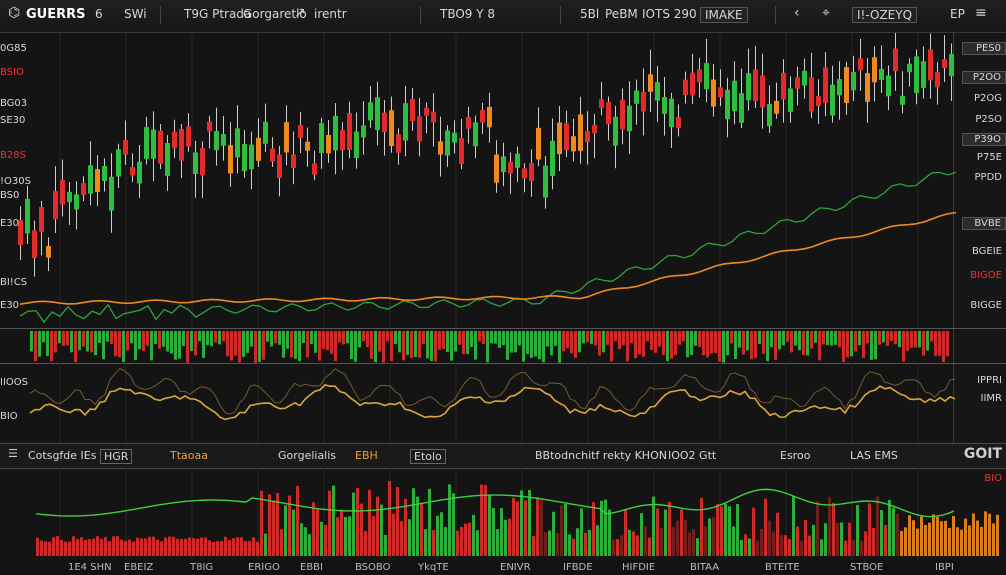  Describe the element at coordinates (986, 251) in the screenshot. I see `right-axis-label: BGEIE` at that location.